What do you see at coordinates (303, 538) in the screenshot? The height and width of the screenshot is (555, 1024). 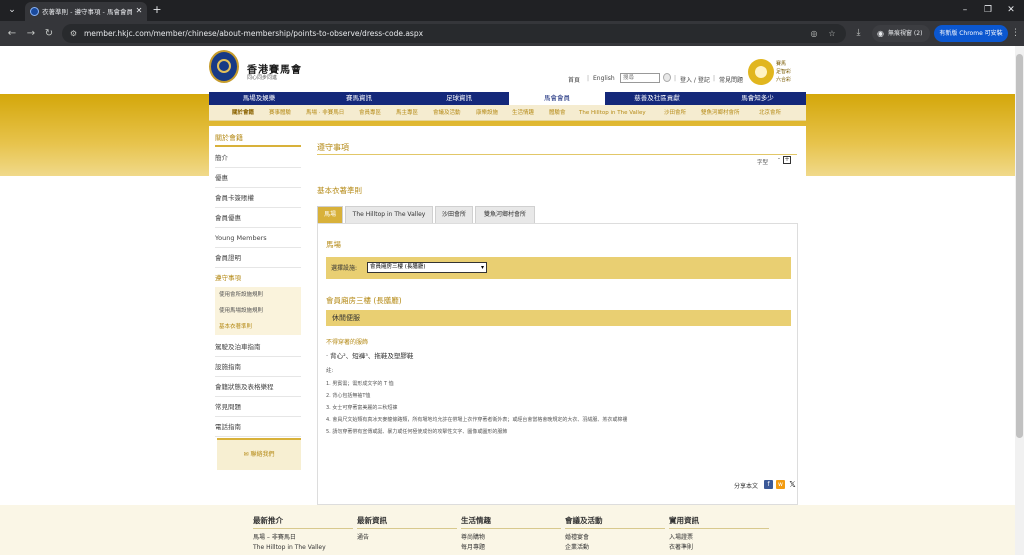 I see `footer-link: 馬場 – 非賽馬日` at bounding box center [303, 538].